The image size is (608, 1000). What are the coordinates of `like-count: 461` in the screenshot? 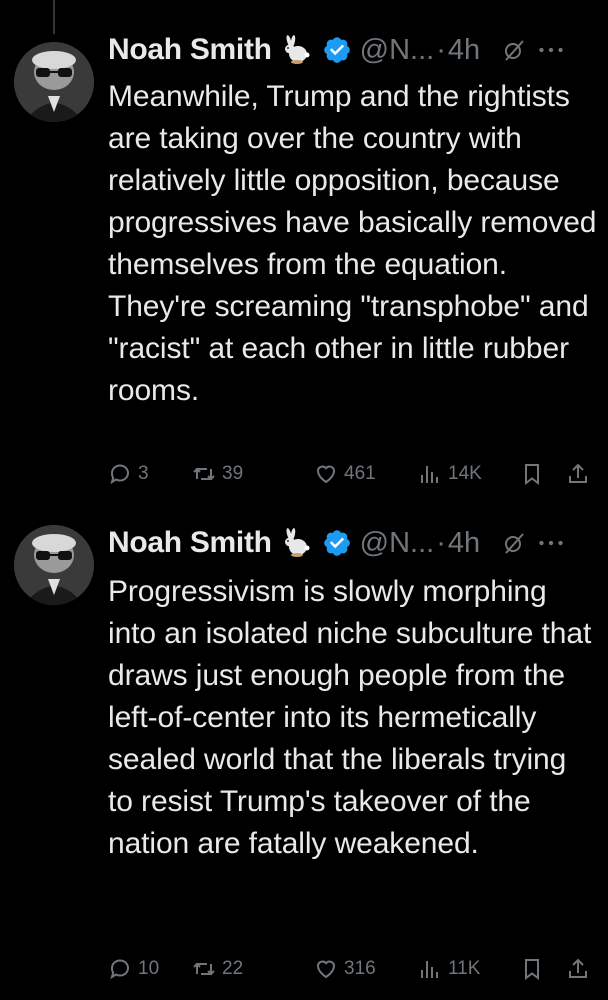 It's located at (360, 473).